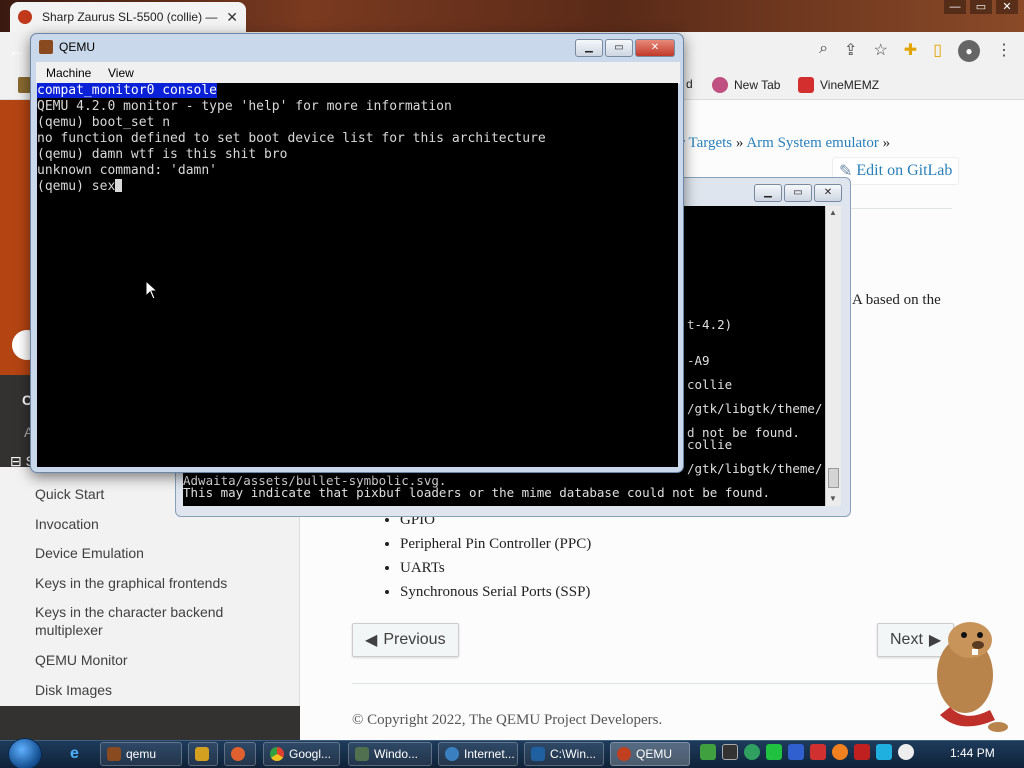  What do you see at coordinates (162, 154) in the screenshot?
I see `console-line: (qemu) damn wtf is this shit bro` at bounding box center [162, 154].